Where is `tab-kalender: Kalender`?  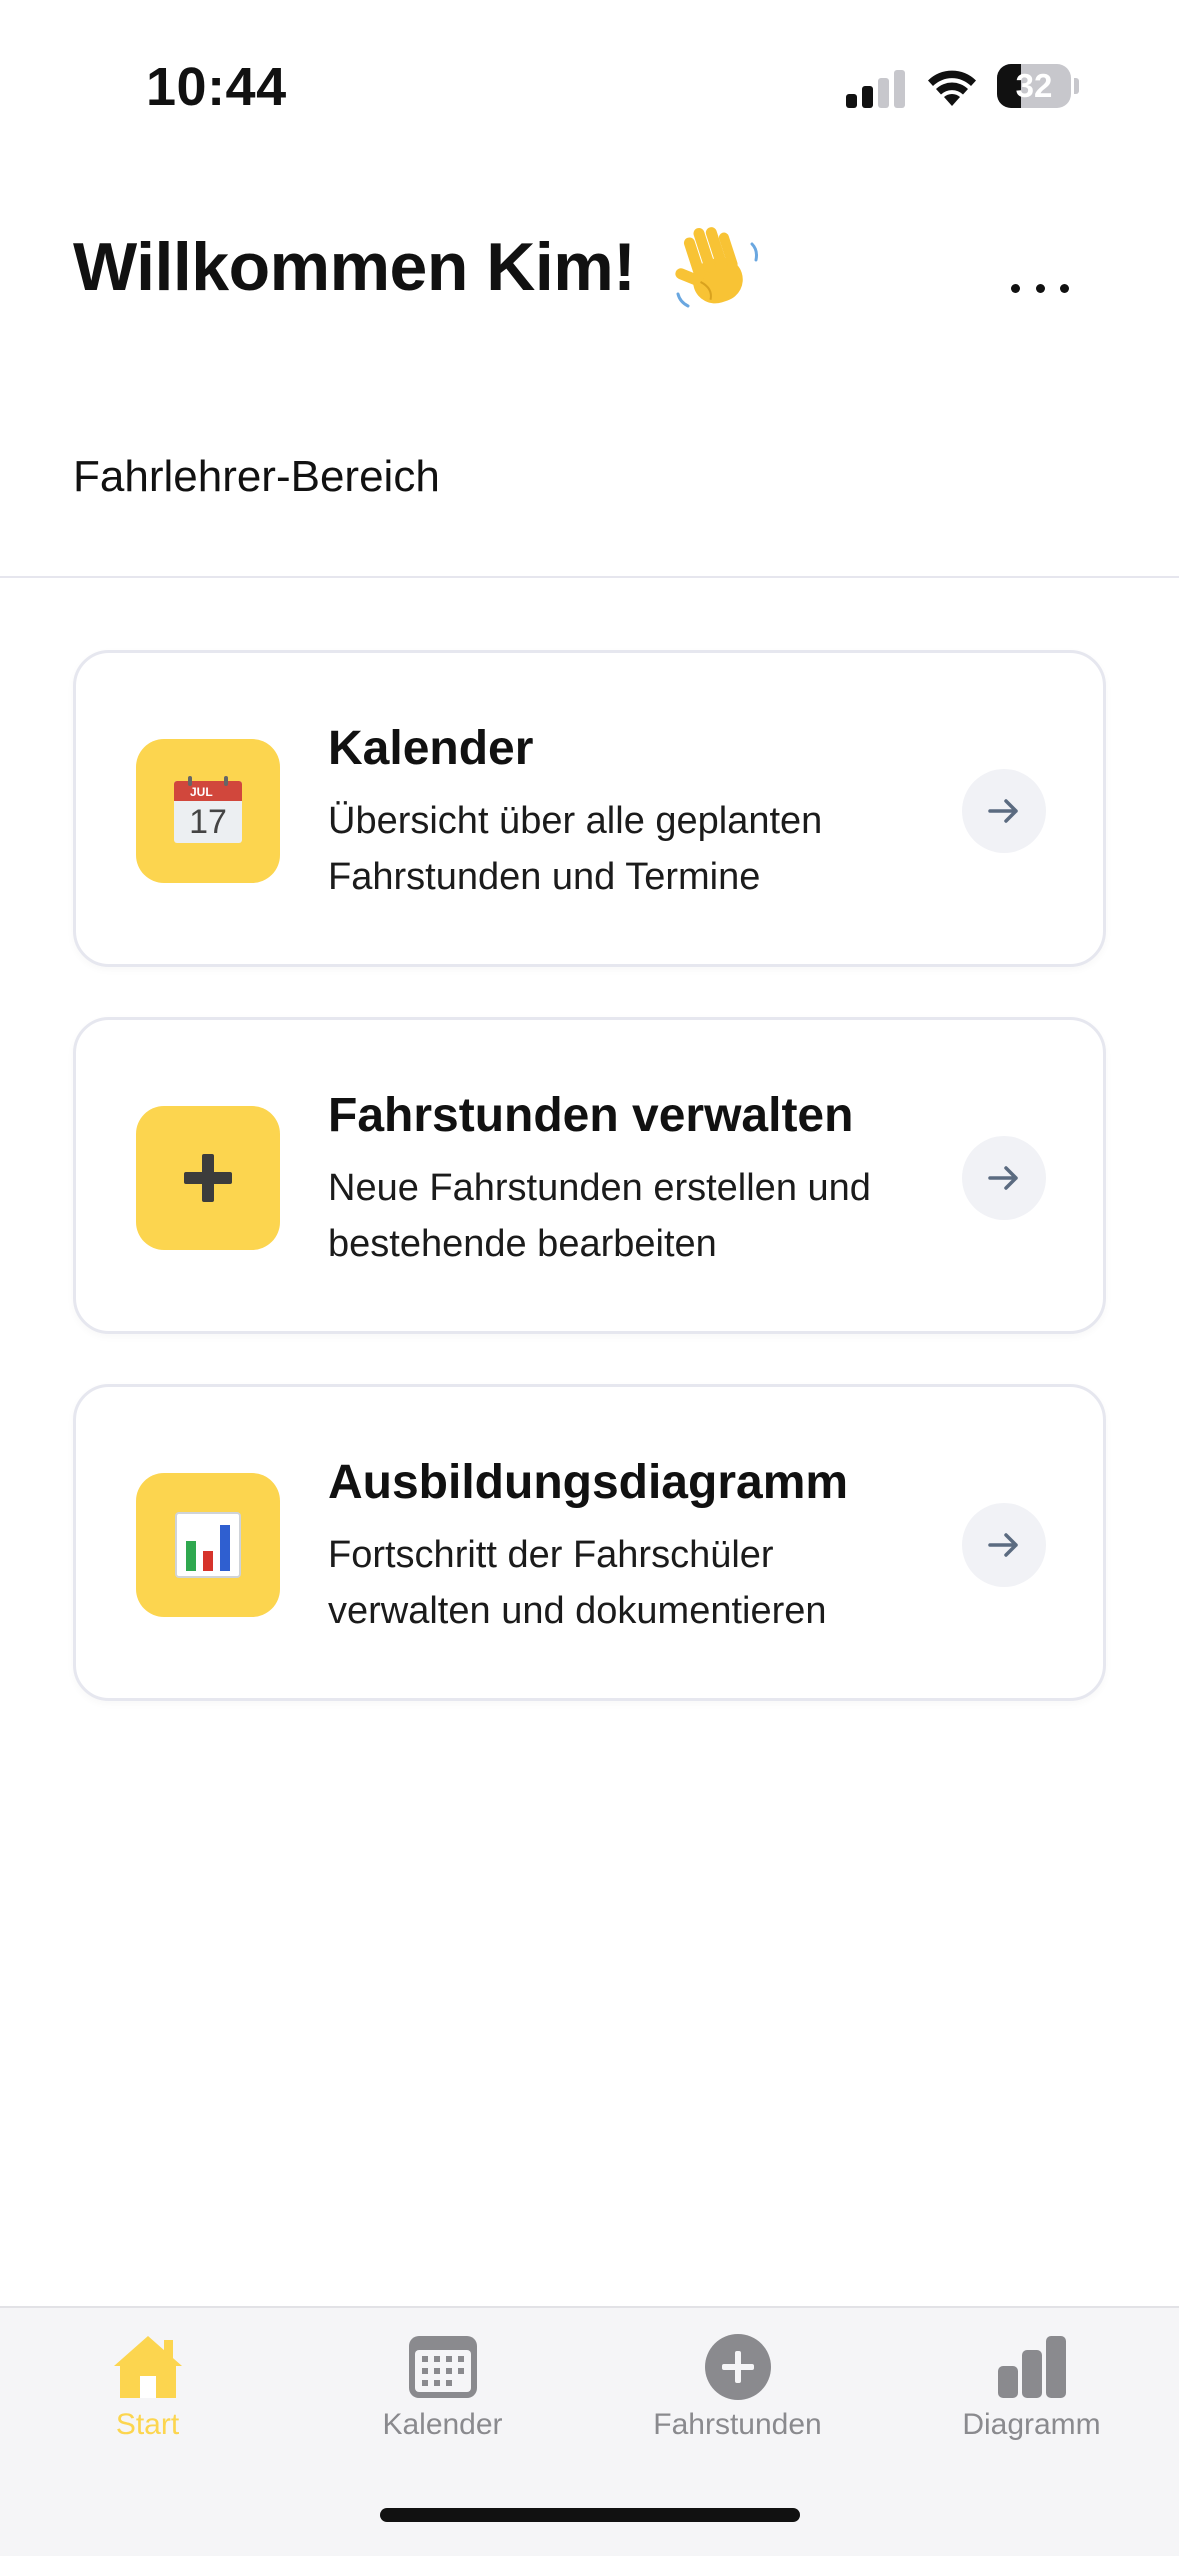 tab-kalender: Kalender is located at coordinates (442, 2383).